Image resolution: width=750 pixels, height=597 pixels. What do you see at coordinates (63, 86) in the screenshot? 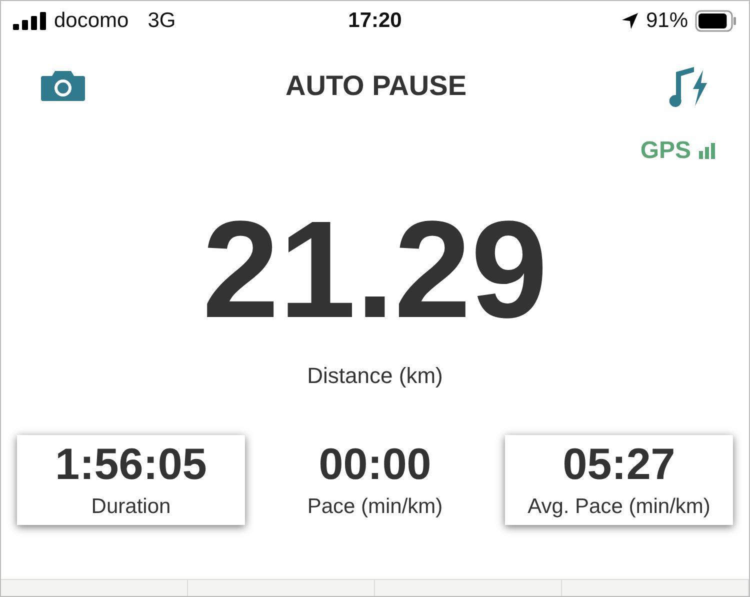
I see `camera-icon` at bounding box center [63, 86].